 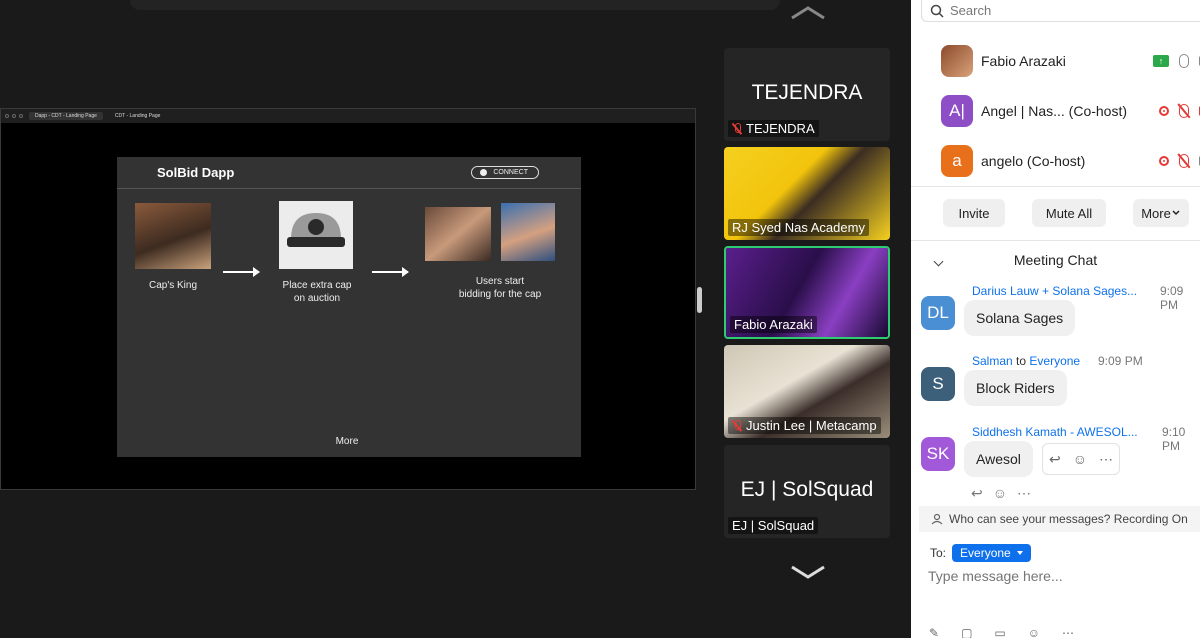 I want to click on message-sender: Salman to Everyone, so click(x=1026, y=361).